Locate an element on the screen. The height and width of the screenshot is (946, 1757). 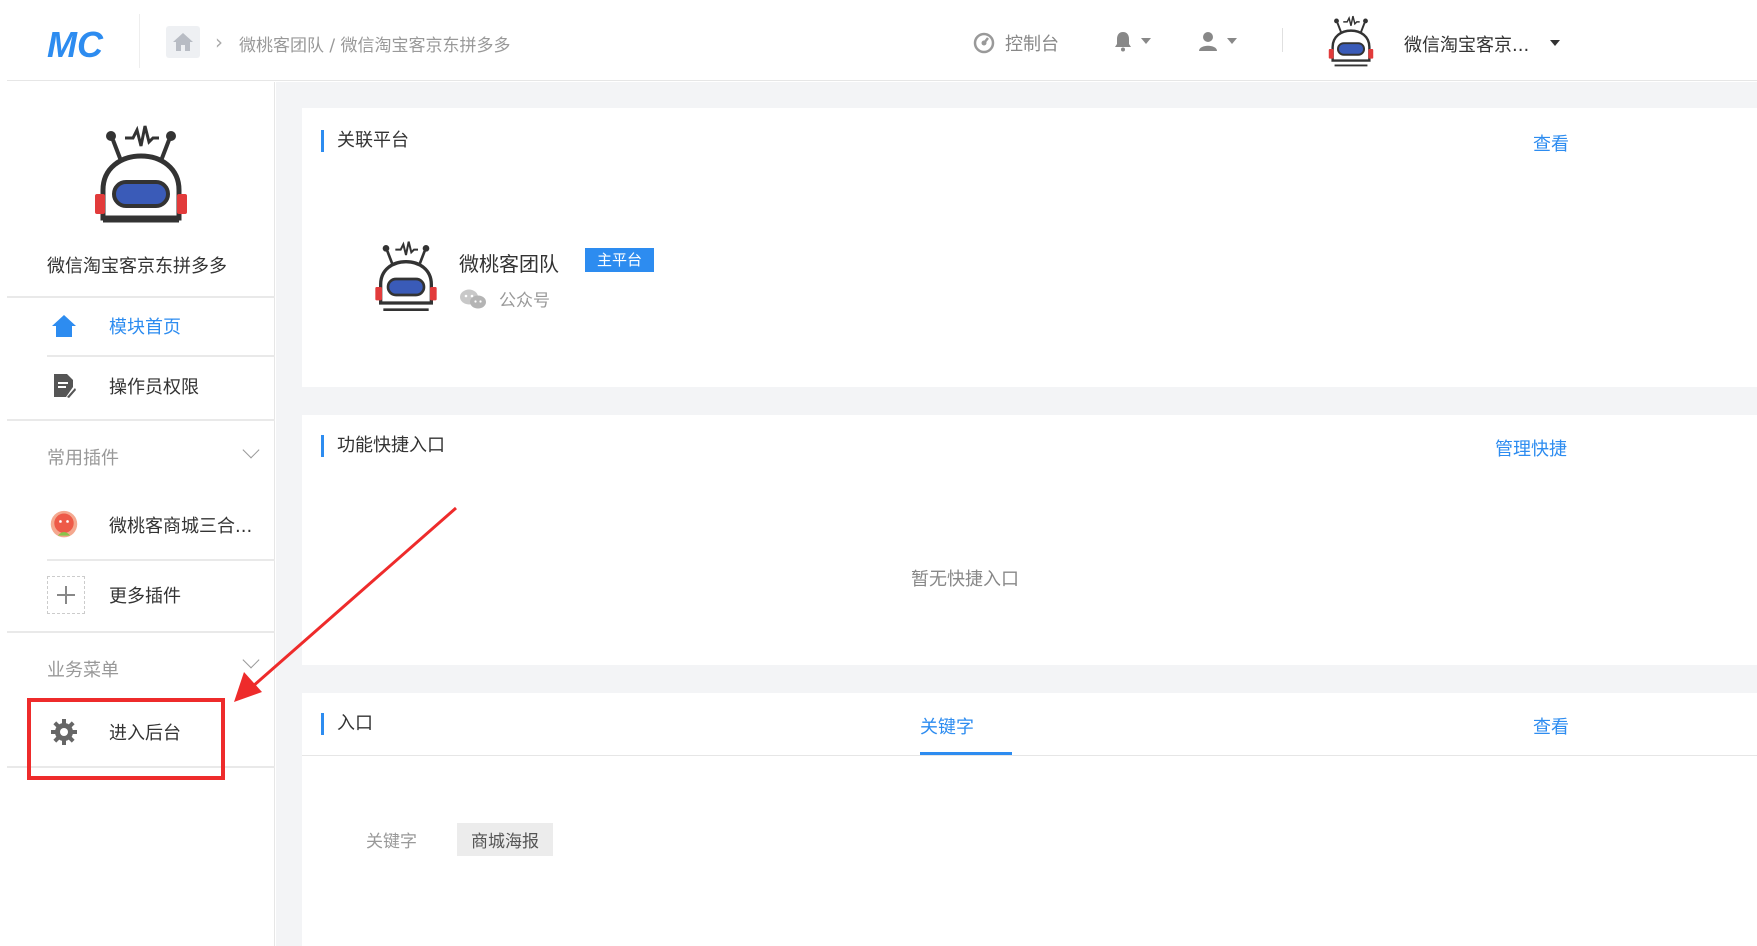
sidebar-item-label: 模块首页 is located at coordinates (145, 327).